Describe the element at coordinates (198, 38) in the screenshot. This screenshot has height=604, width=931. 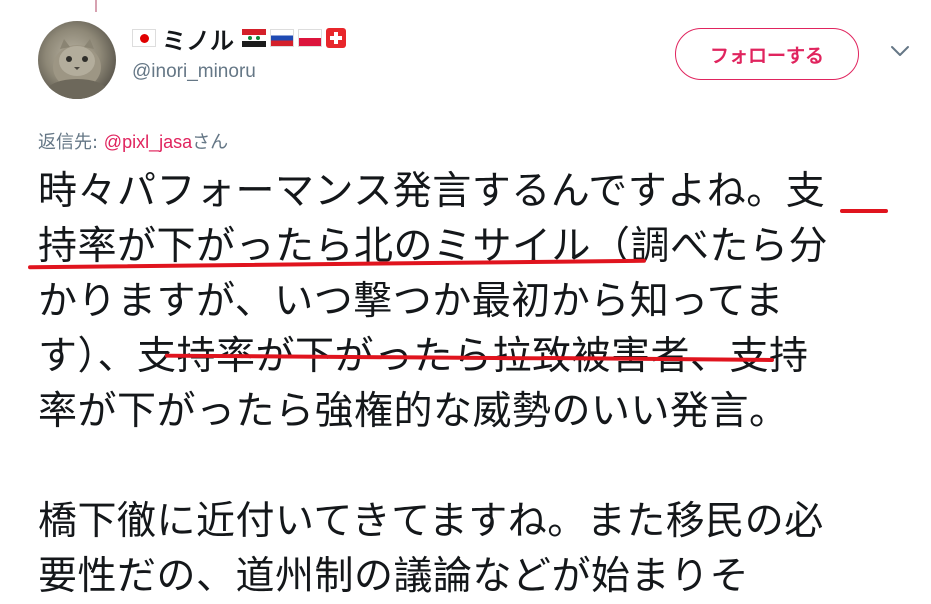
I see `display-name: ミノル` at that location.